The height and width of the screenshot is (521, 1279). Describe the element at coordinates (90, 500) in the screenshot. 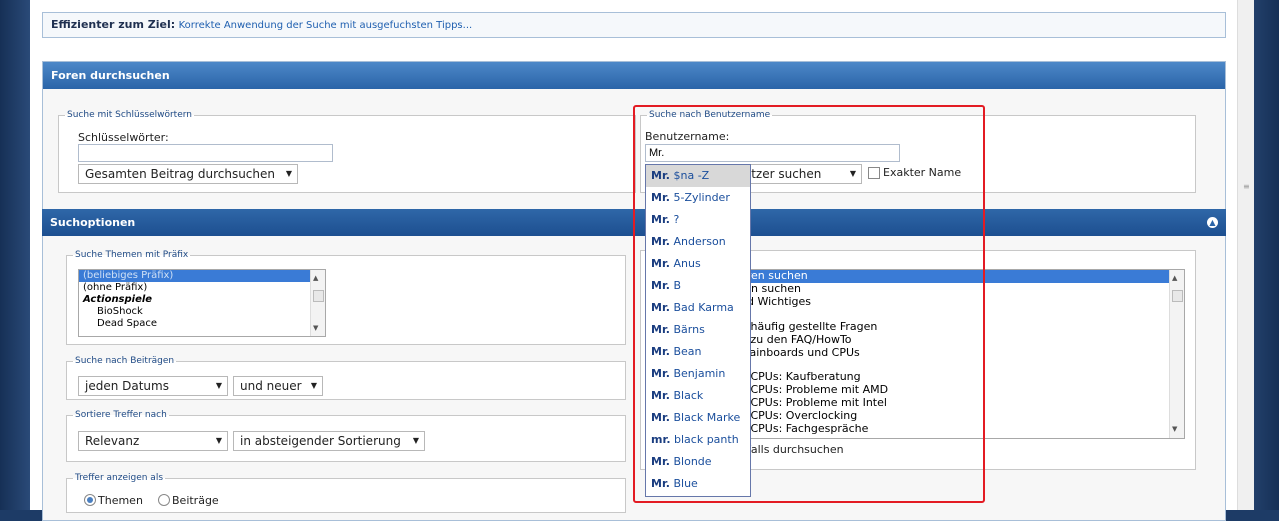

I see `display-threads-radio` at that location.